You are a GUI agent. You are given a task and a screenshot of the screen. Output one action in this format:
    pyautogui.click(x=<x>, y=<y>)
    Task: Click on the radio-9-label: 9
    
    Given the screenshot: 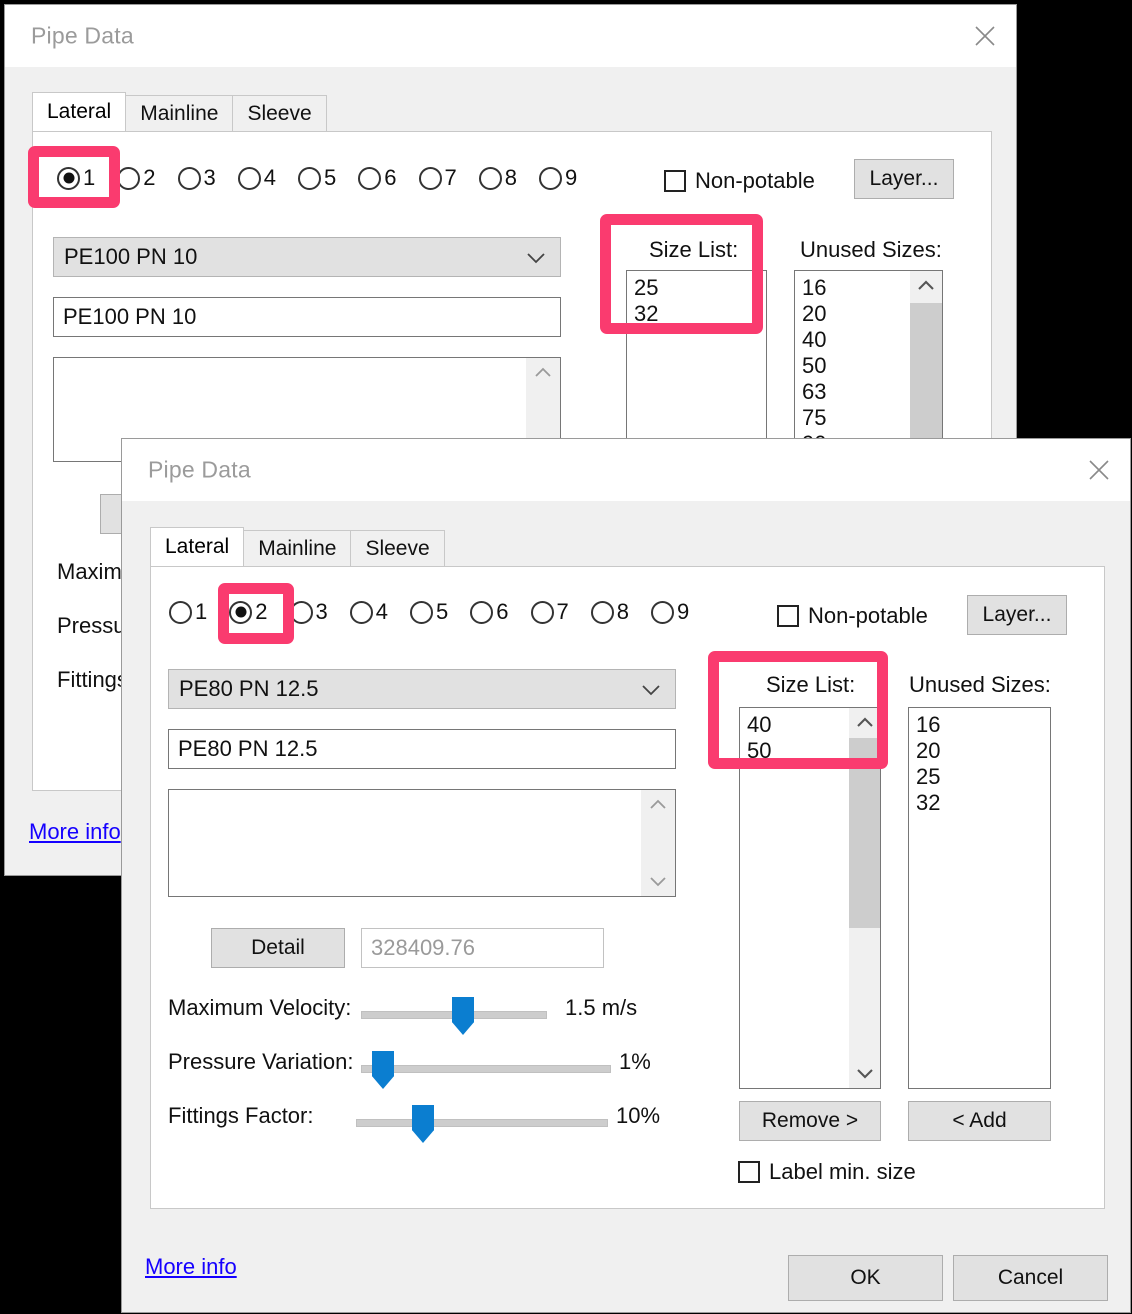 What is the action you would take?
    pyautogui.click(x=571, y=177)
    